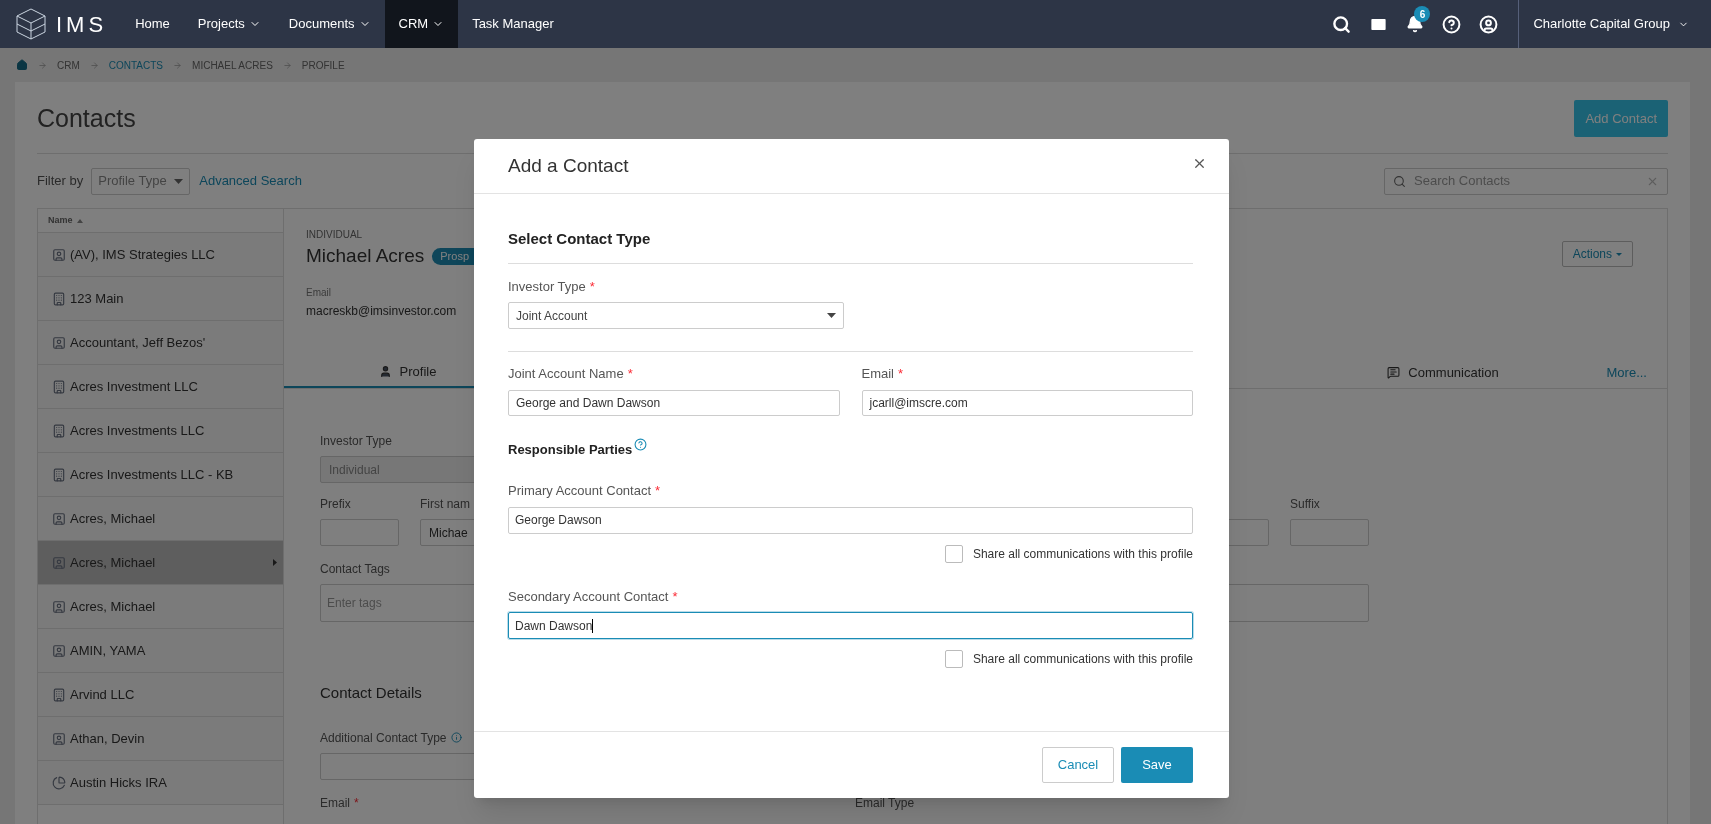  I want to click on breadcrumb-link: CONTACTS, so click(136, 65).